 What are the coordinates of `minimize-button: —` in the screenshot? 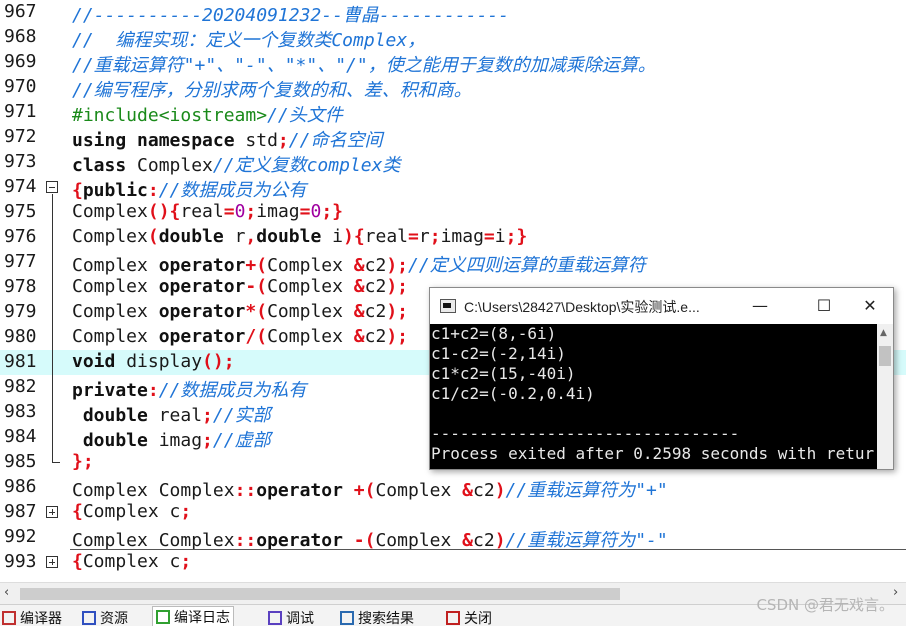 It's located at (760, 306).